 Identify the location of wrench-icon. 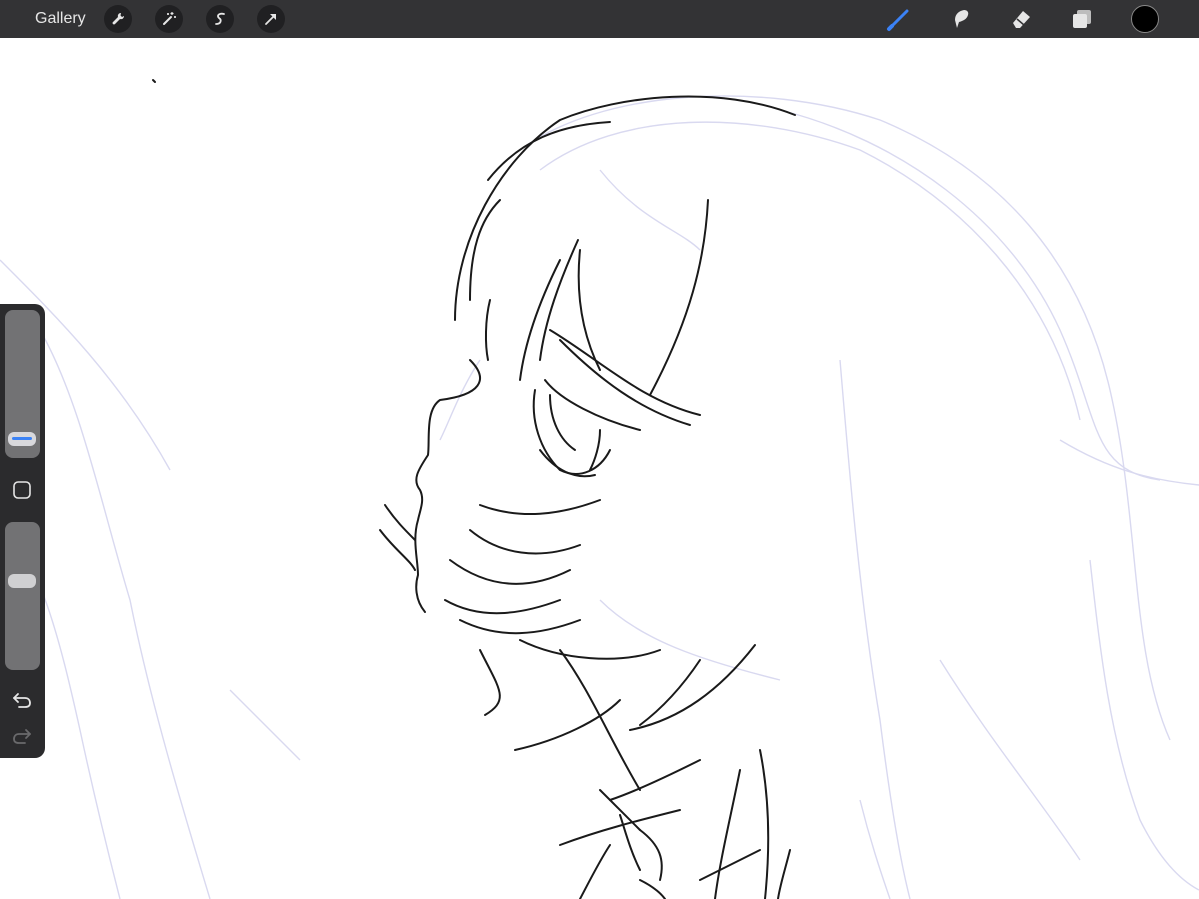
(118, 18).